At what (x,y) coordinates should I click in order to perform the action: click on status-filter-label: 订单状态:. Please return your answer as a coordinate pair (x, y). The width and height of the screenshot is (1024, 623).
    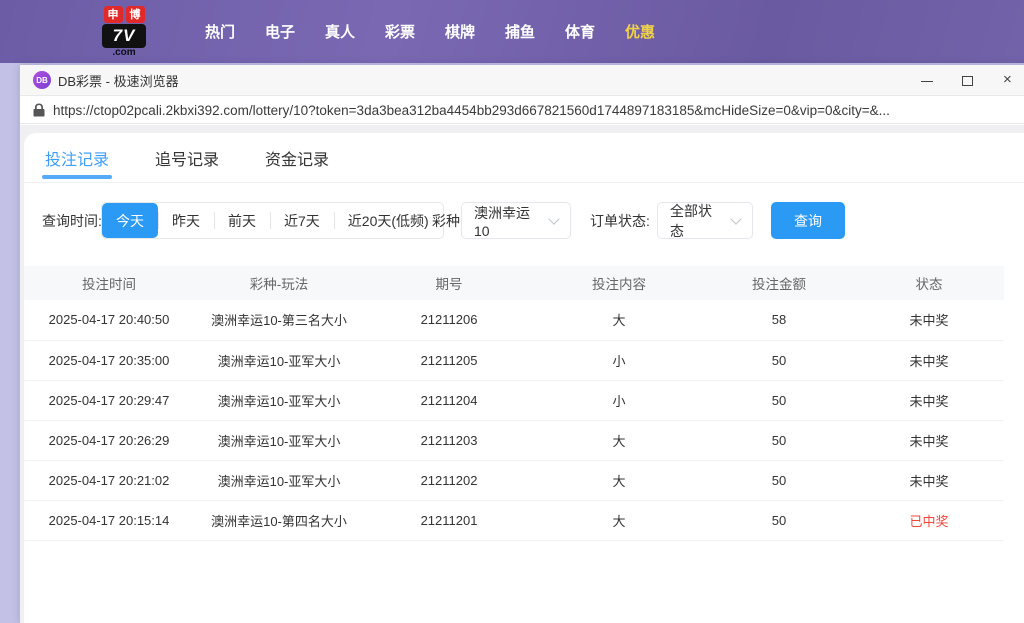
    Looking at the image, I should click on (620, 221).